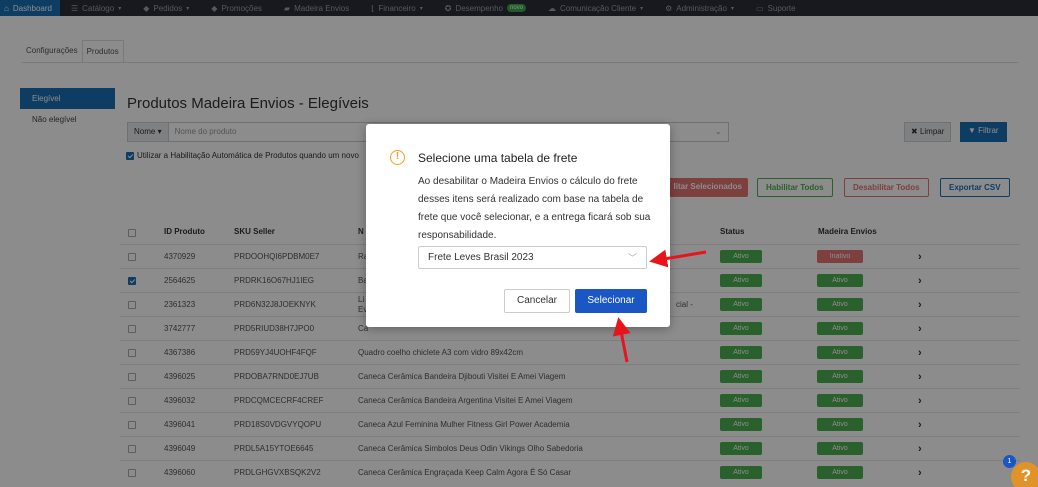  What do you see at coordinates (1009, 461) in the screenshot?
I see `help-notification-badge: 1` at bounding box center [1009, 461].